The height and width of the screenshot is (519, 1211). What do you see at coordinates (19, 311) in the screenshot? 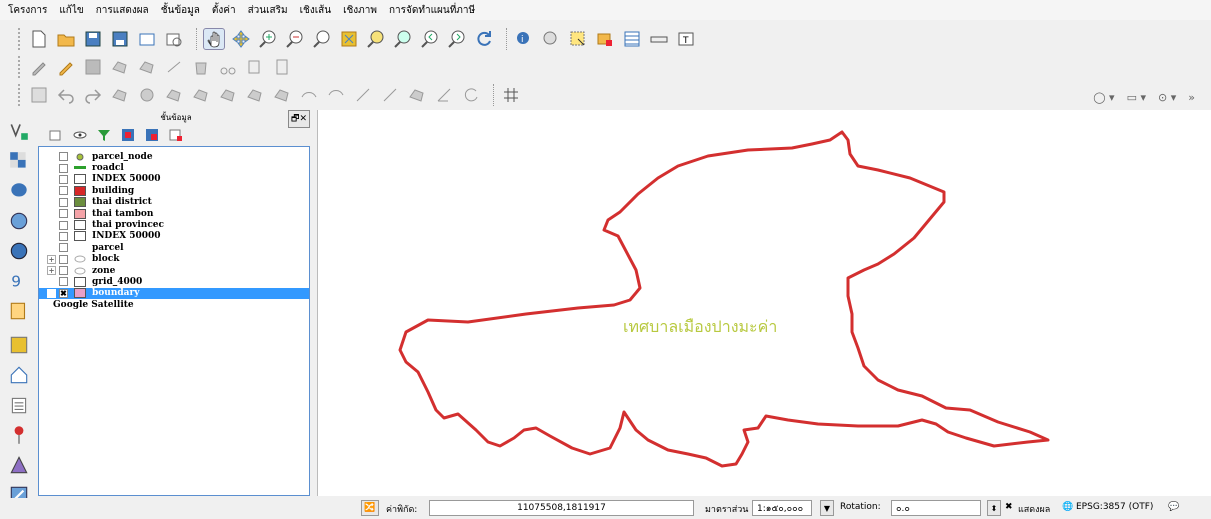
I see `new-shapefile-icon` at bounding box center [19, 311].